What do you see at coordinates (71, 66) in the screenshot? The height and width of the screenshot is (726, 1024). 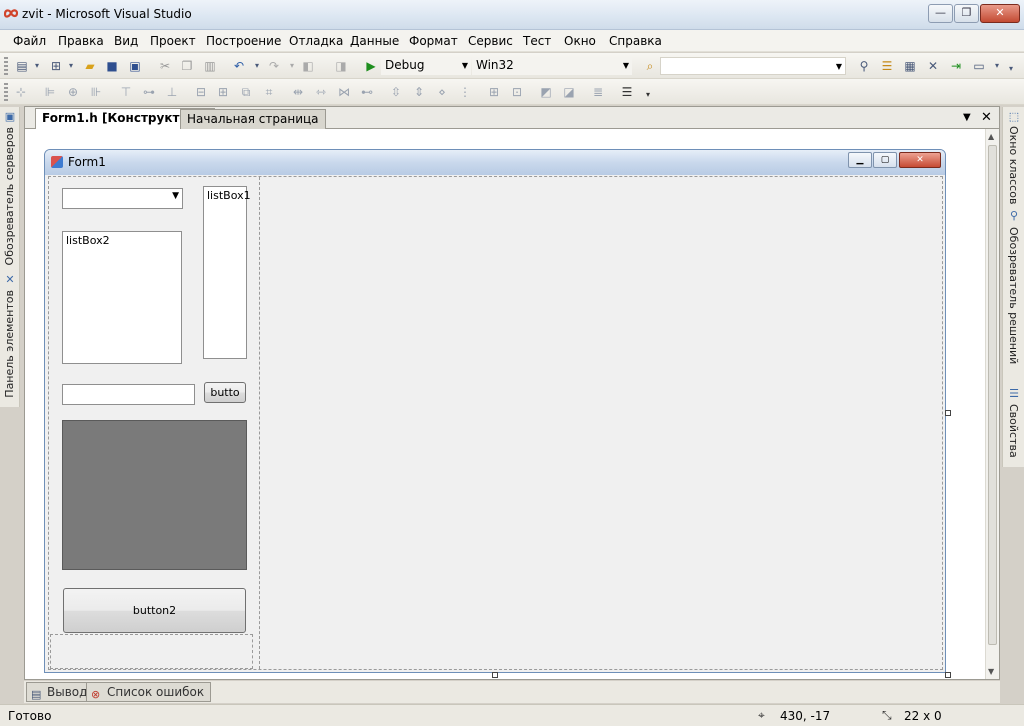 I see `add-item-dropdown-icon: ▾` at bounding box center [71, 66].